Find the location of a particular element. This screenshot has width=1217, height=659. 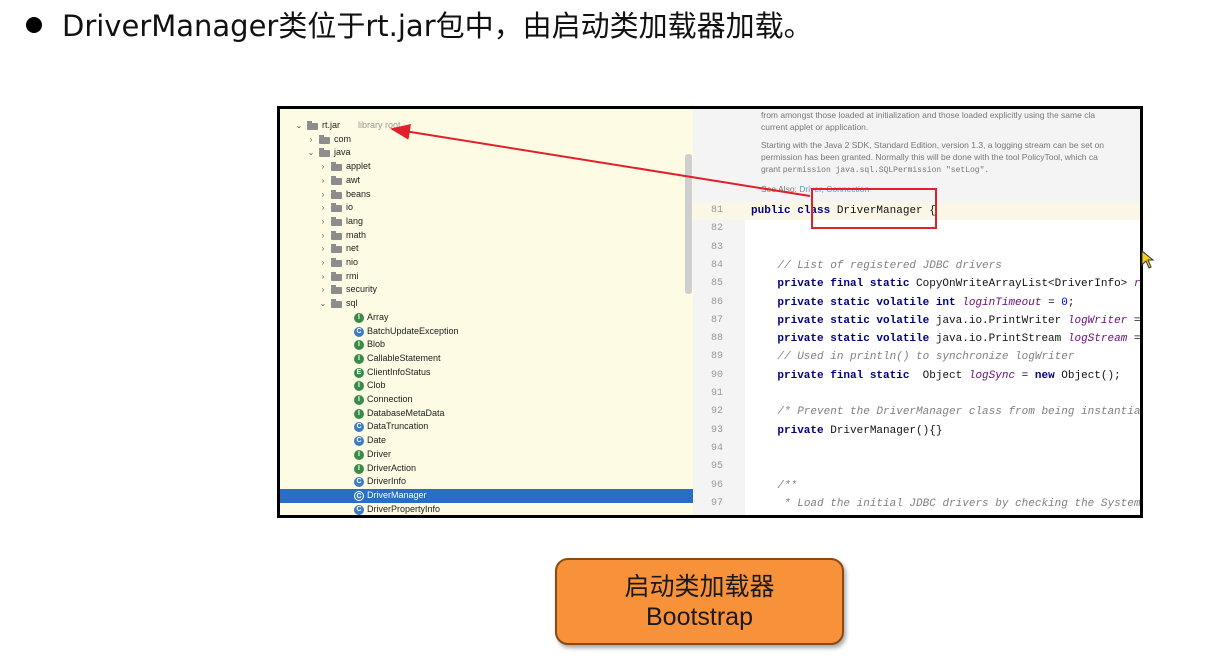

bootstrap-title-cn: 启动类加载器 is located at coordinates (699, 586).